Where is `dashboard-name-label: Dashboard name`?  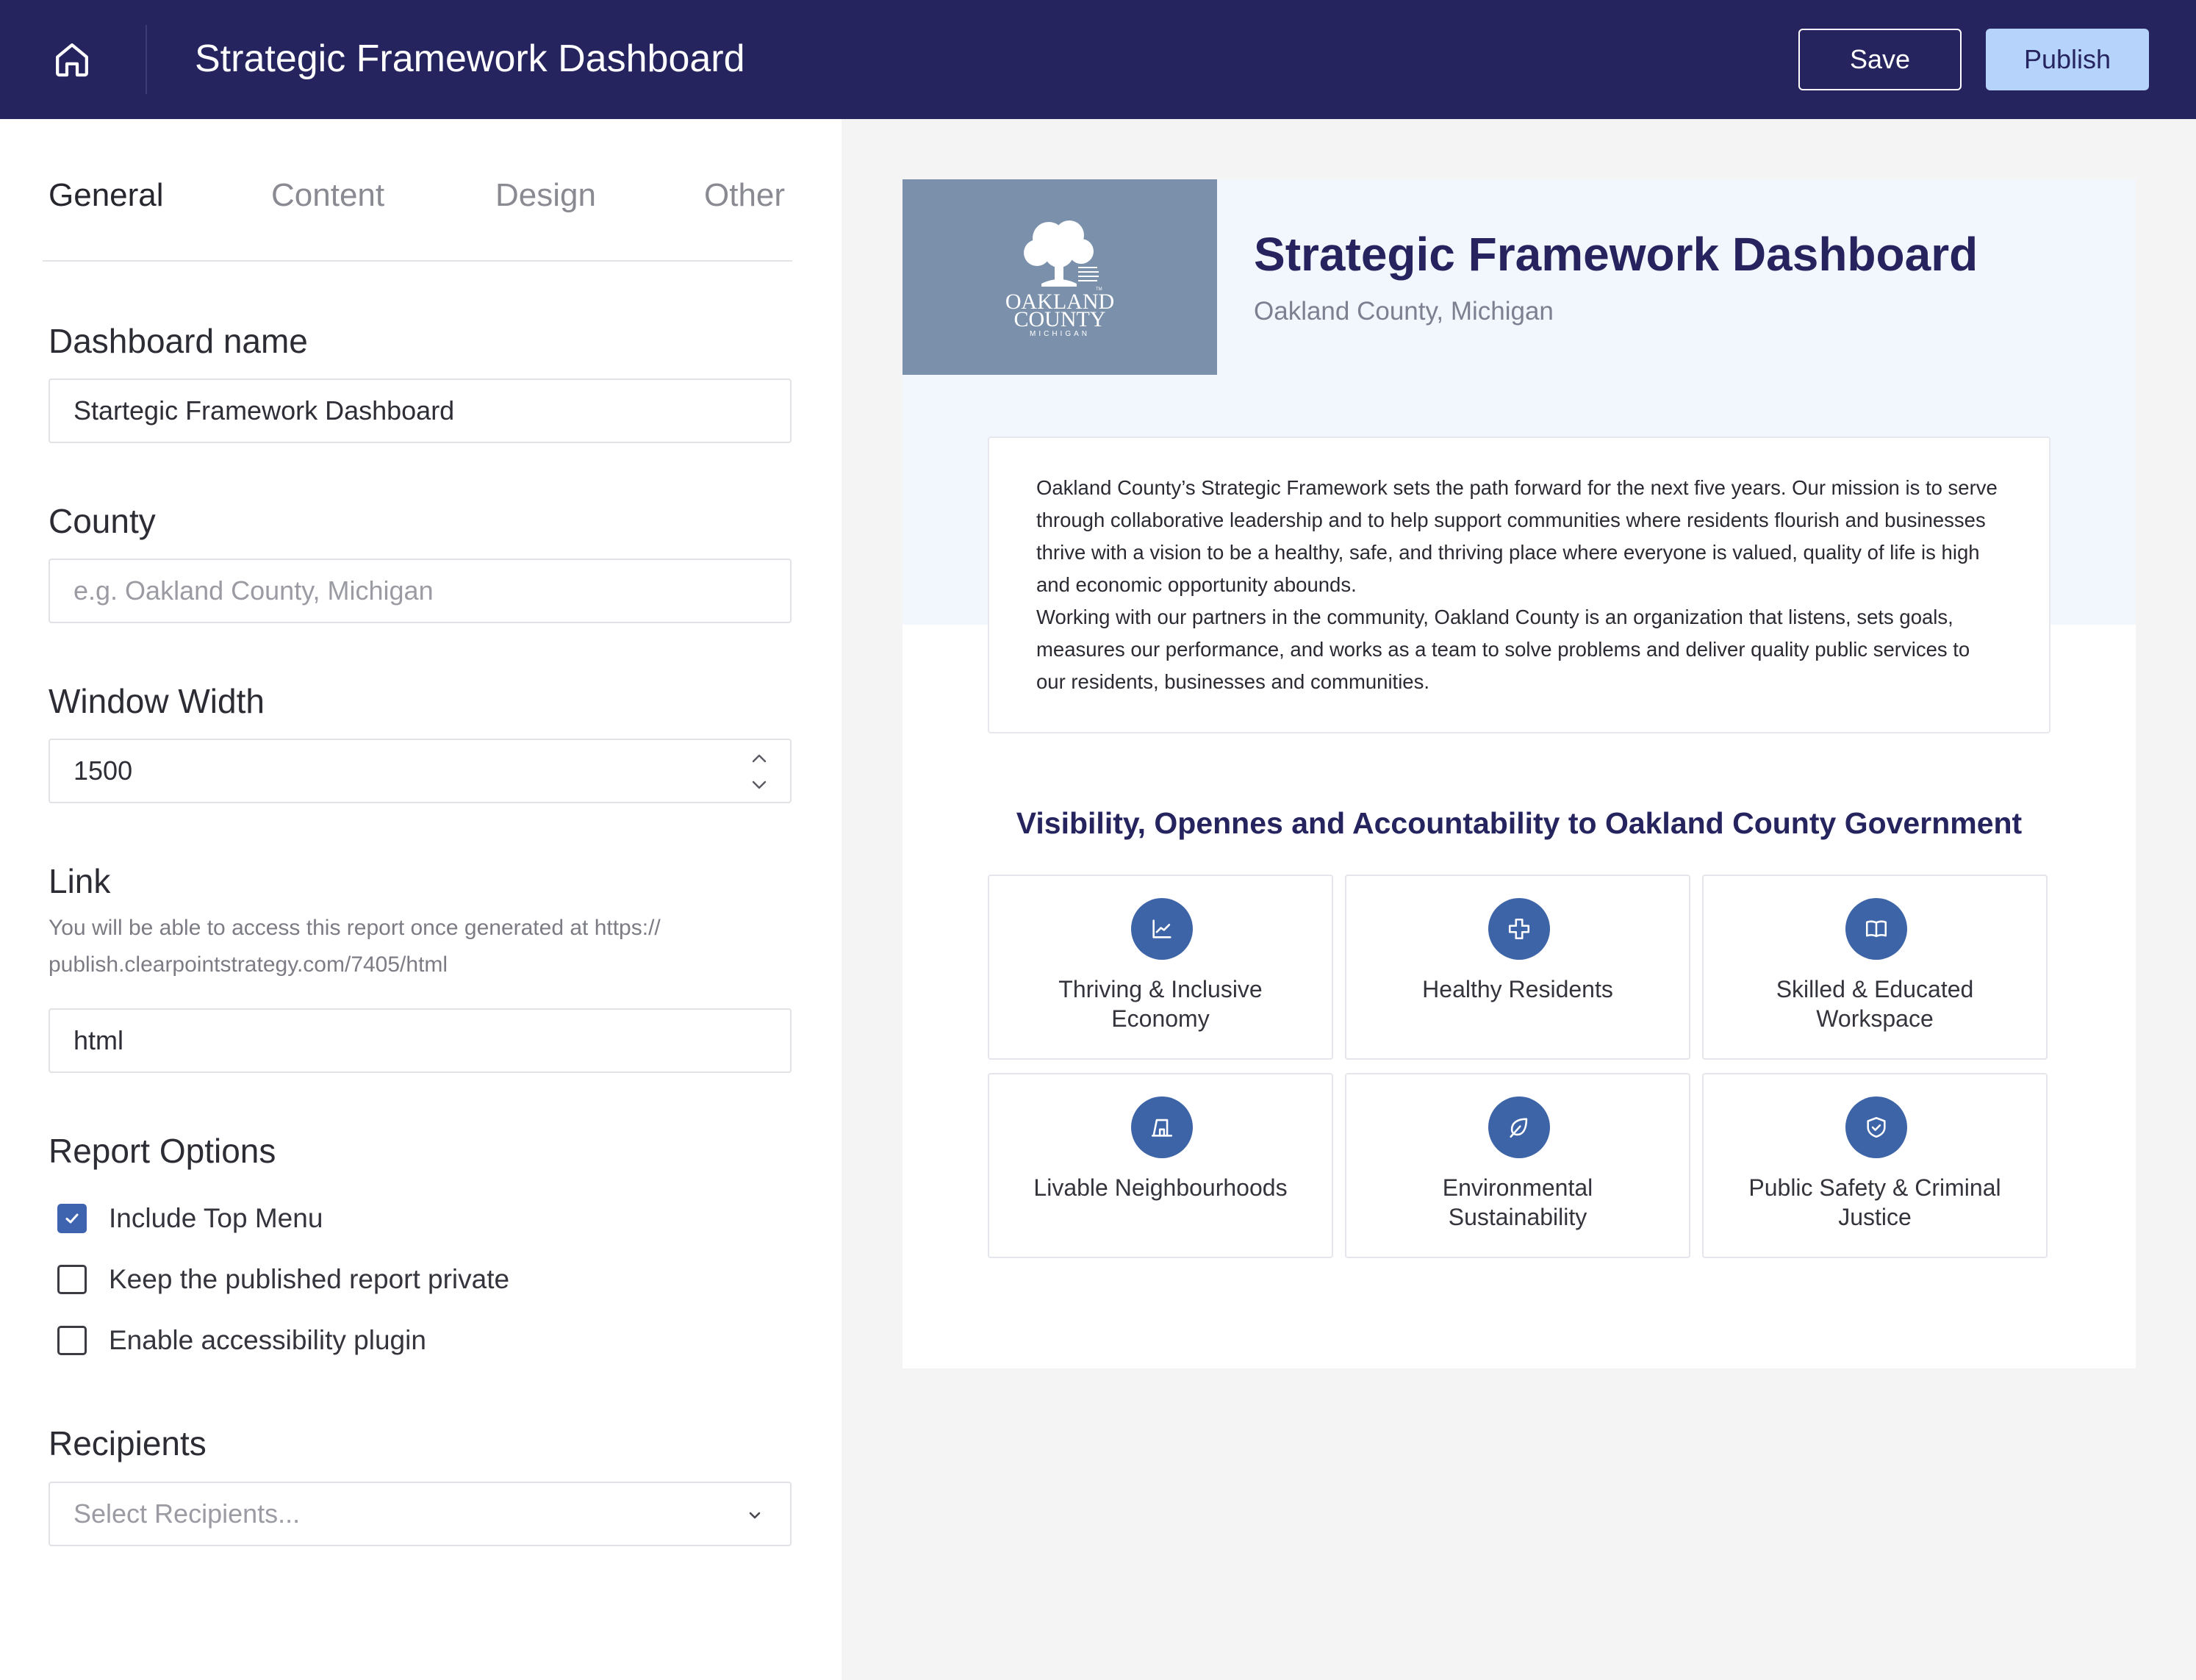 dashboard-name-label: Dashboard name is located at coordinates (178, 341).